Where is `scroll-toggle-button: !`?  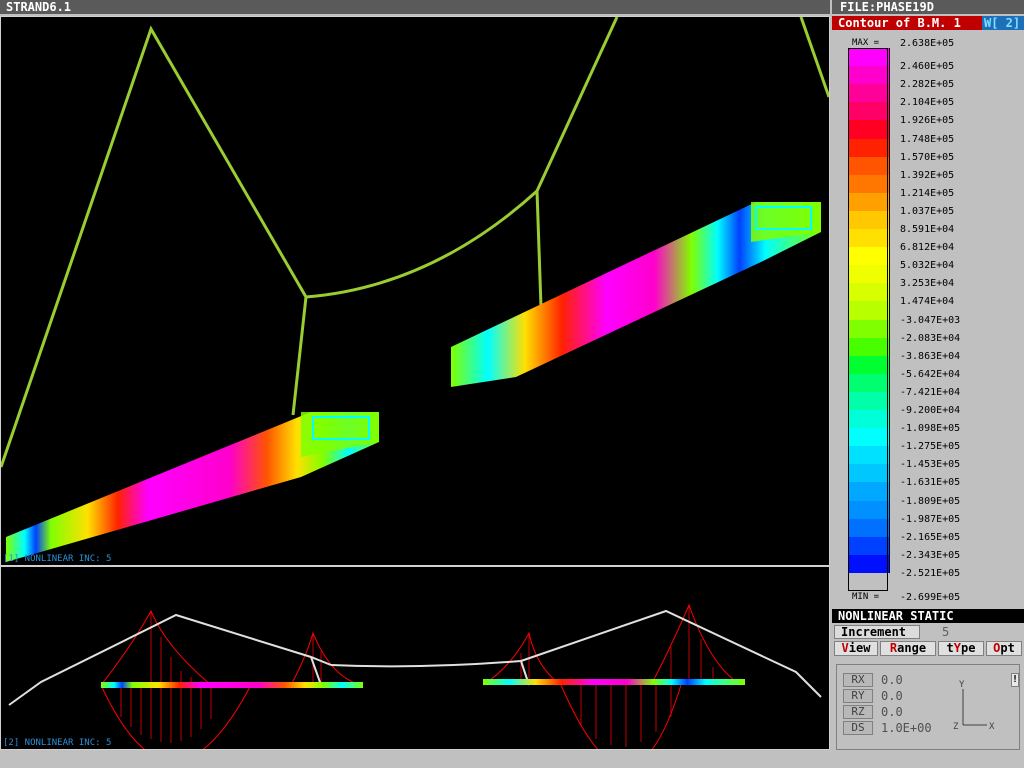 scroll-toggle-button: ! is located at coordinates (1015, 680).